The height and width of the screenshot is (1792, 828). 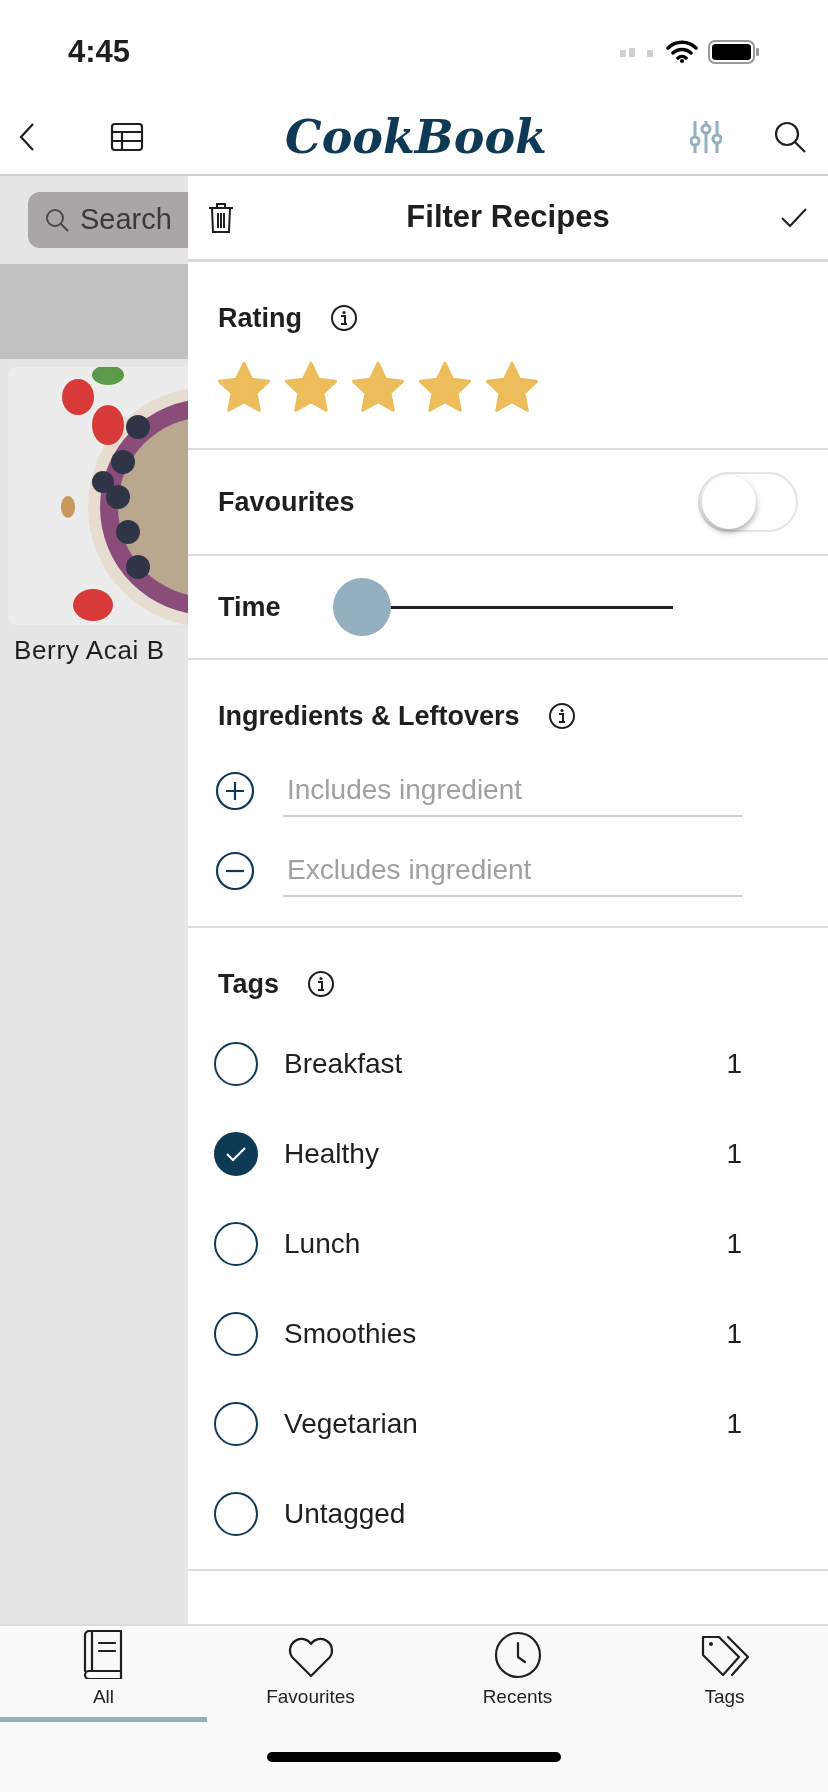 I want to click on tab: Tags, so click(x=724, y=1674).